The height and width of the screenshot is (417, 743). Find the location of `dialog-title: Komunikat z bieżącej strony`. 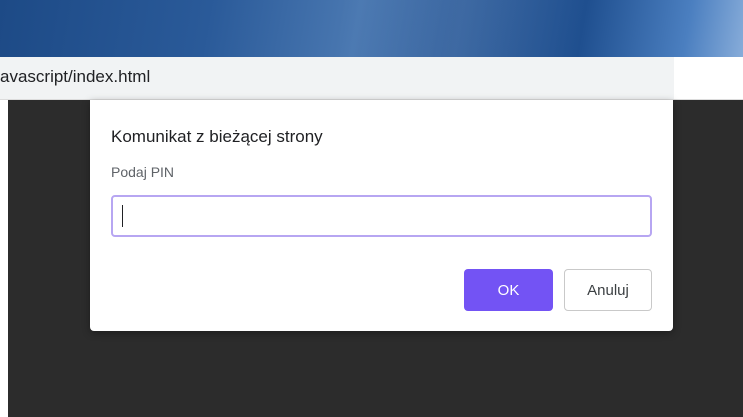

dialog-title: Komunikat z bieżącej strony is located at coordinates (217, 136).